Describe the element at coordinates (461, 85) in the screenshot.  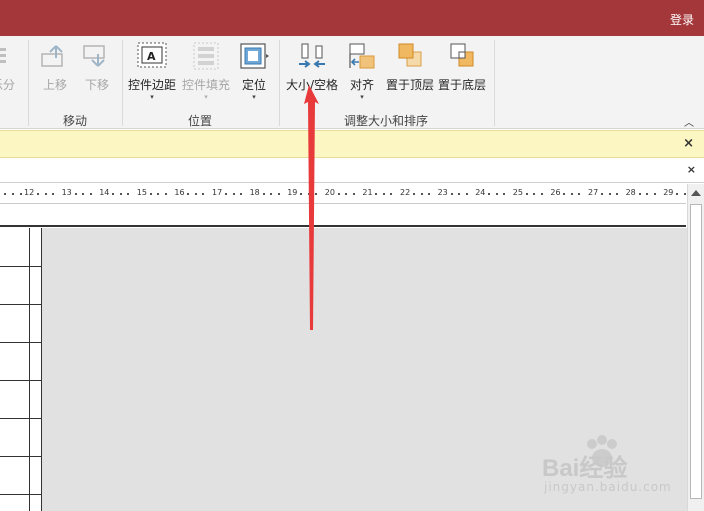
I see `send-to-back-label: 置于底层` at that location.